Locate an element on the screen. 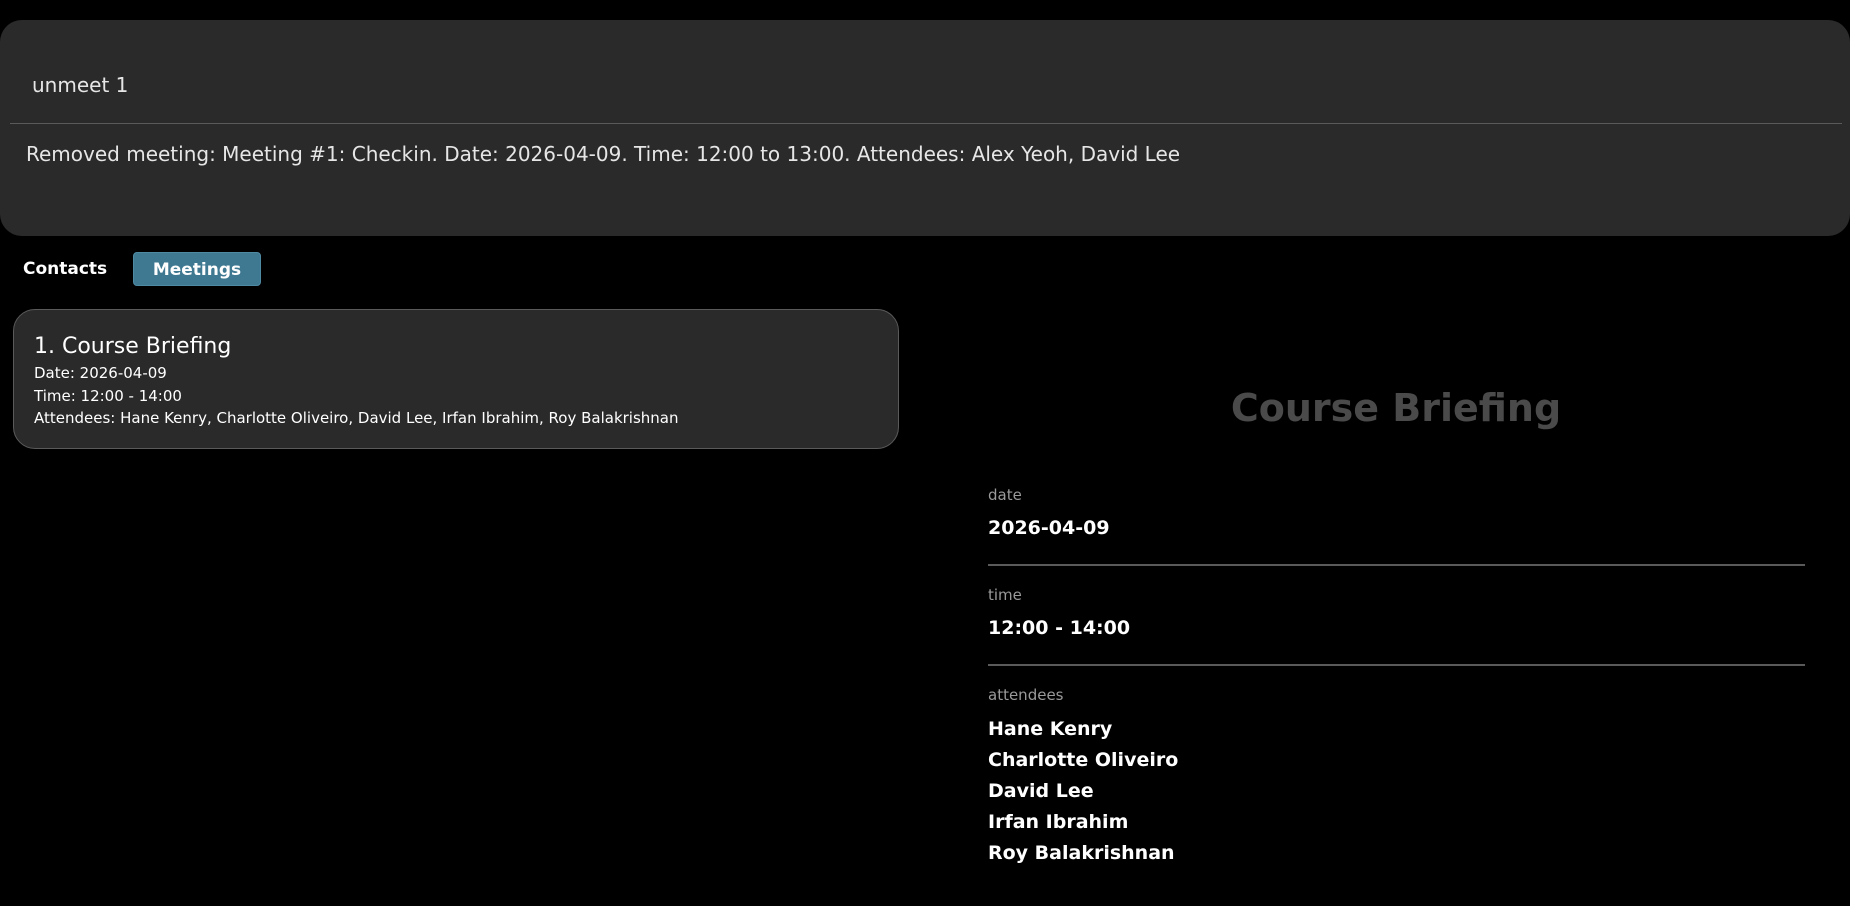 This screenshot has width=1850, height=906. command-divider is located at coordinates (926, 123).